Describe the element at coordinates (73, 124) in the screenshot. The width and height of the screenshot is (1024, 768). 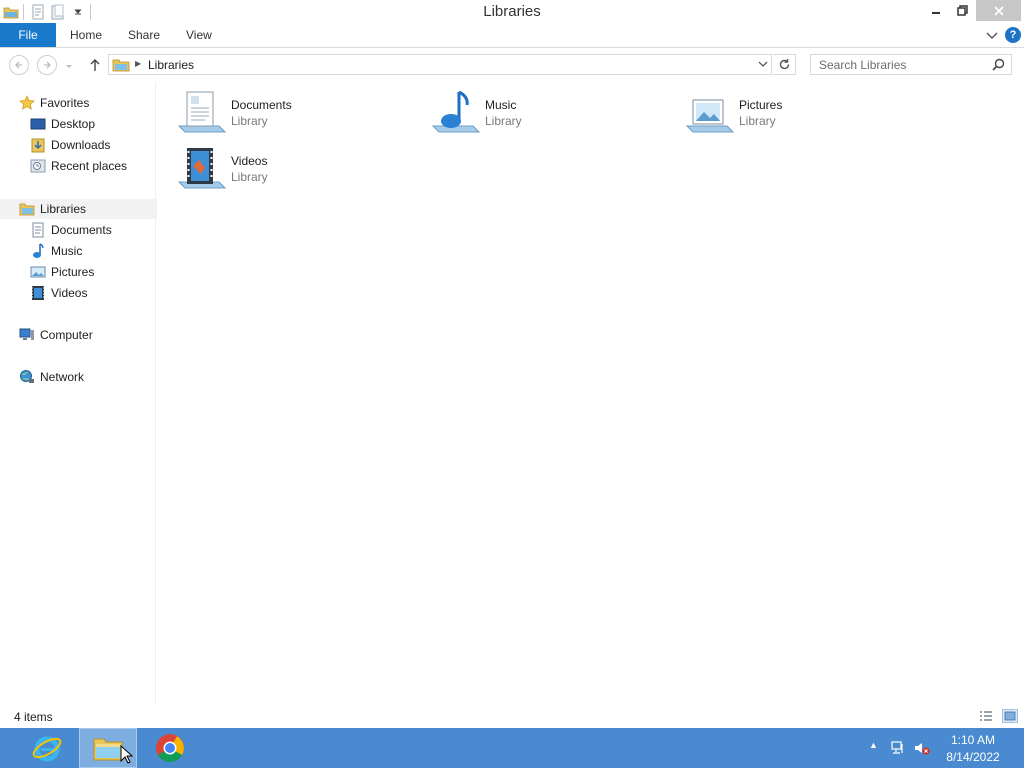
I see `nav-item-label: Desktop` at that location.